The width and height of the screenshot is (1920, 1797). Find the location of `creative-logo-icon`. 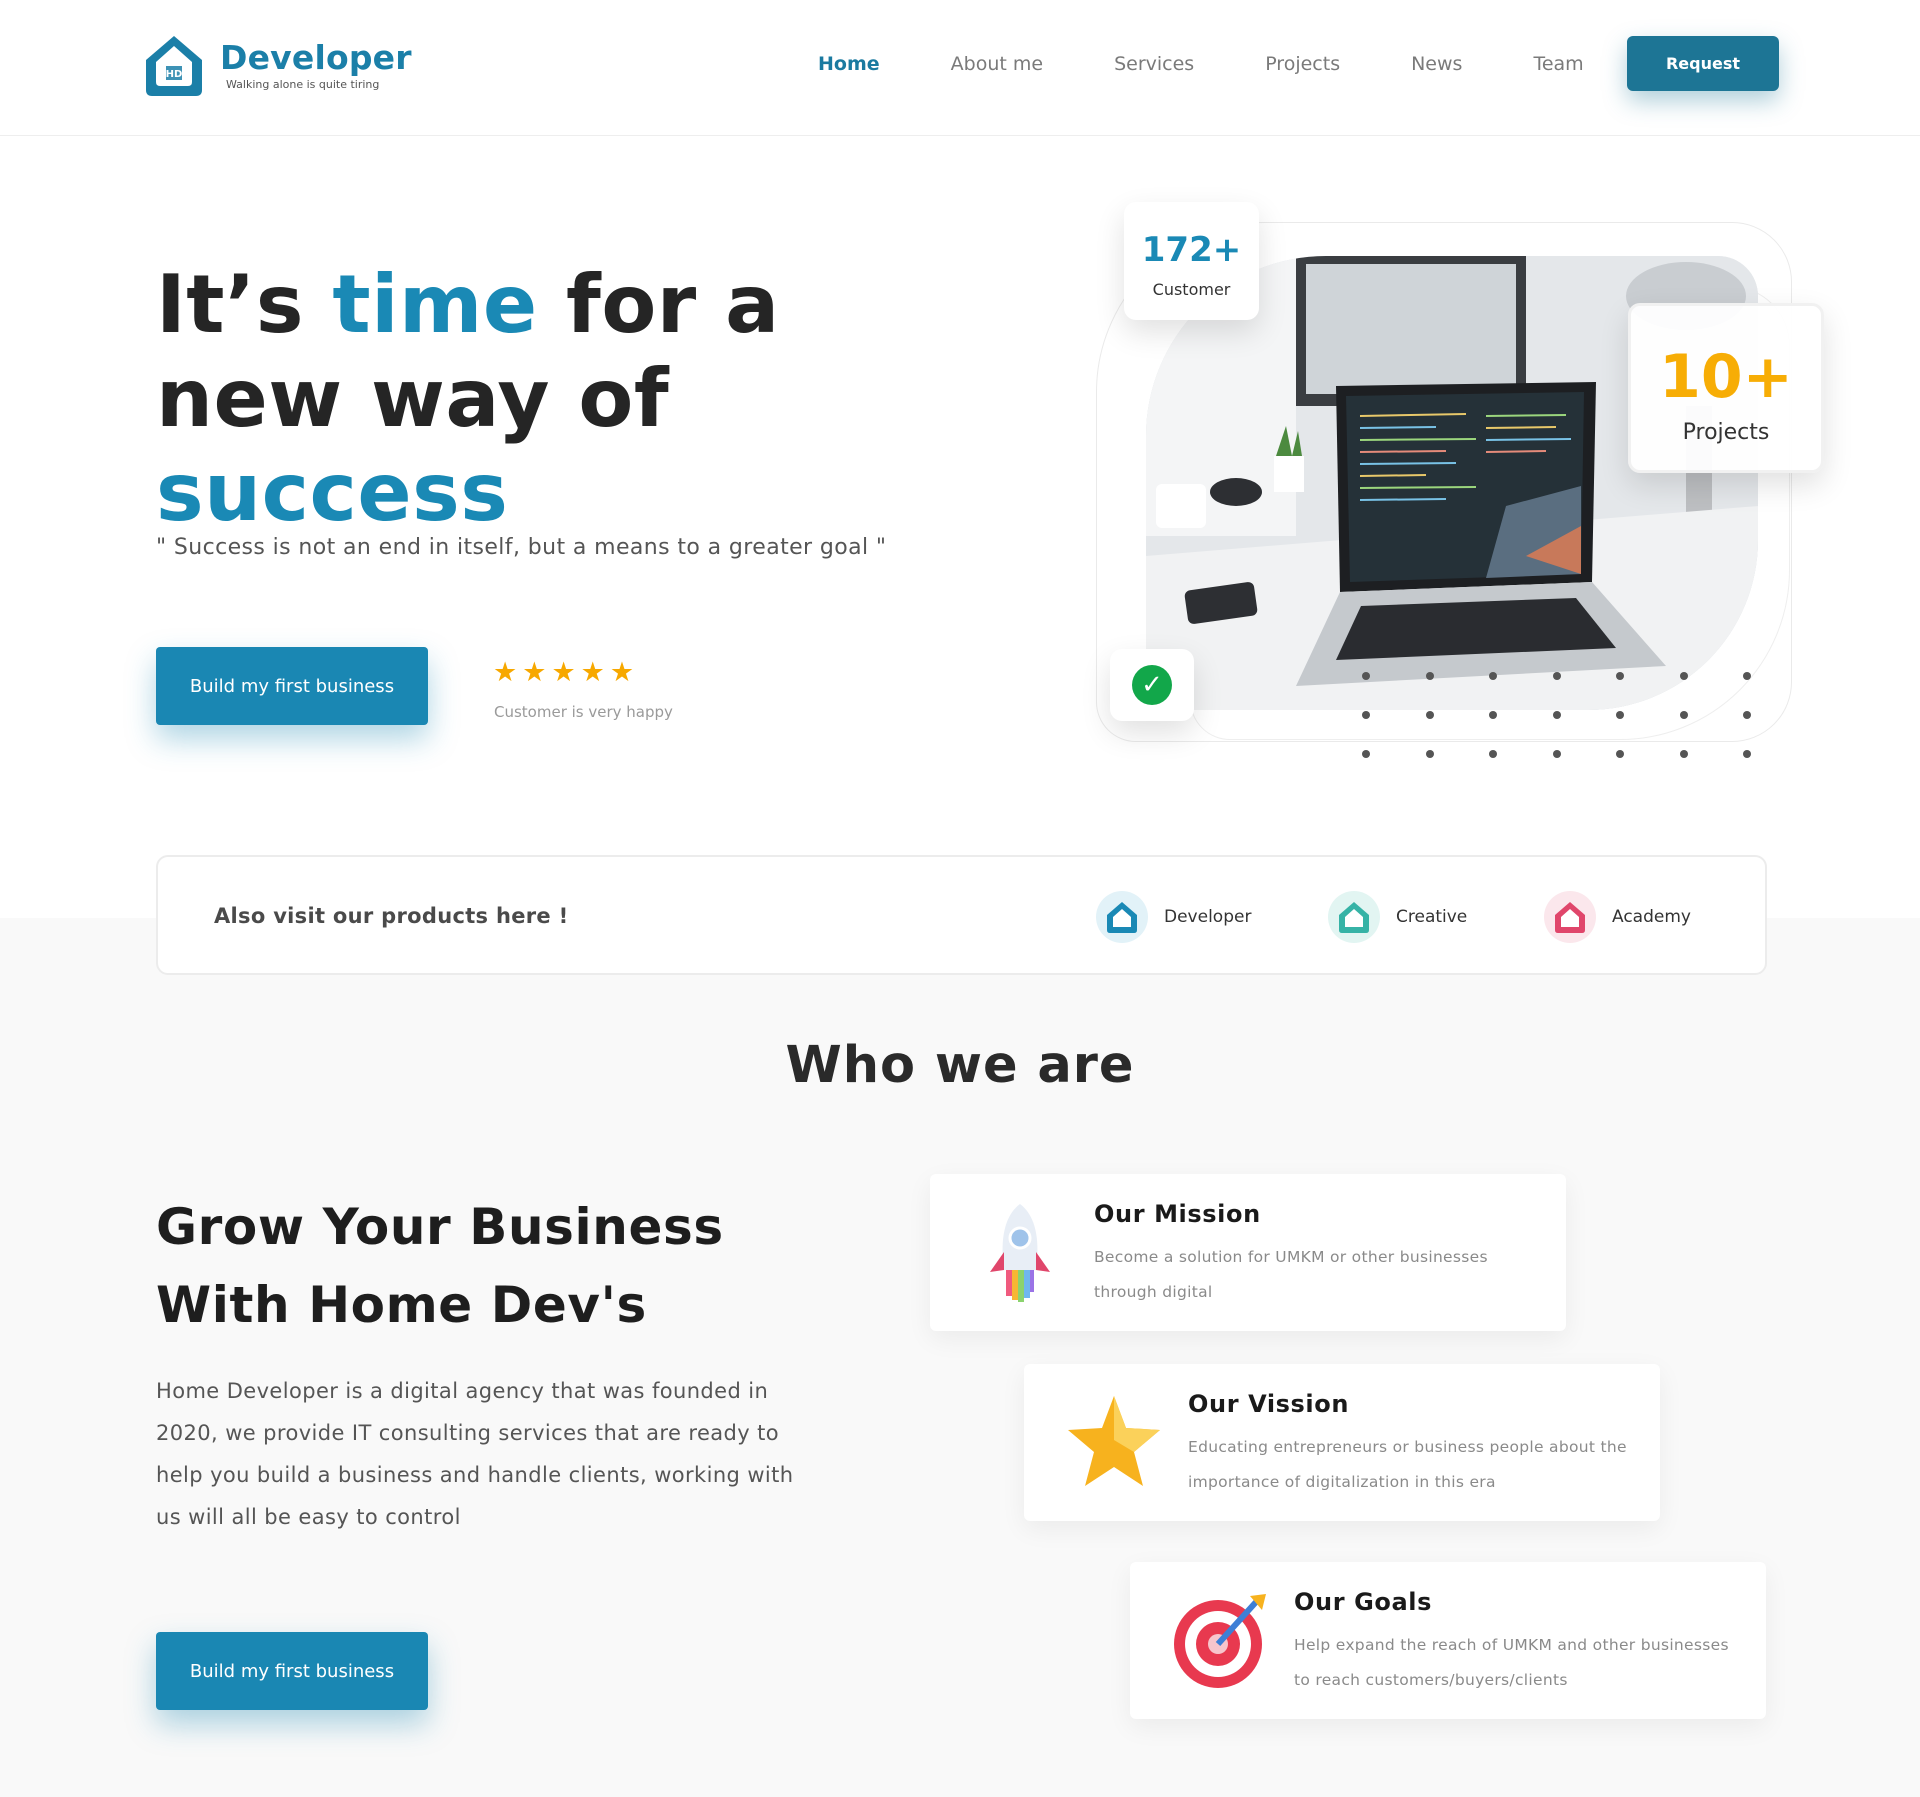

creative-logo-icon is located at coordinates (1354, 917).